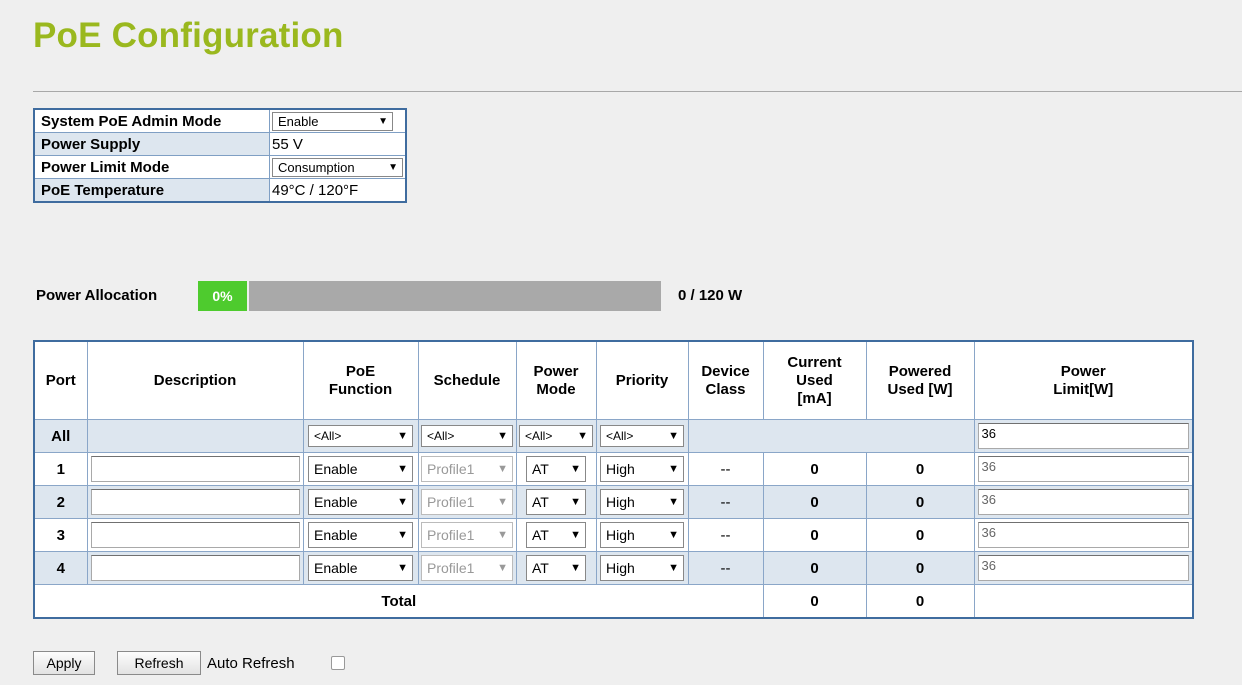  Describe the element at coordinates (159, 663) in the screenshot. I see `refresh-button: Refresh` at that location.